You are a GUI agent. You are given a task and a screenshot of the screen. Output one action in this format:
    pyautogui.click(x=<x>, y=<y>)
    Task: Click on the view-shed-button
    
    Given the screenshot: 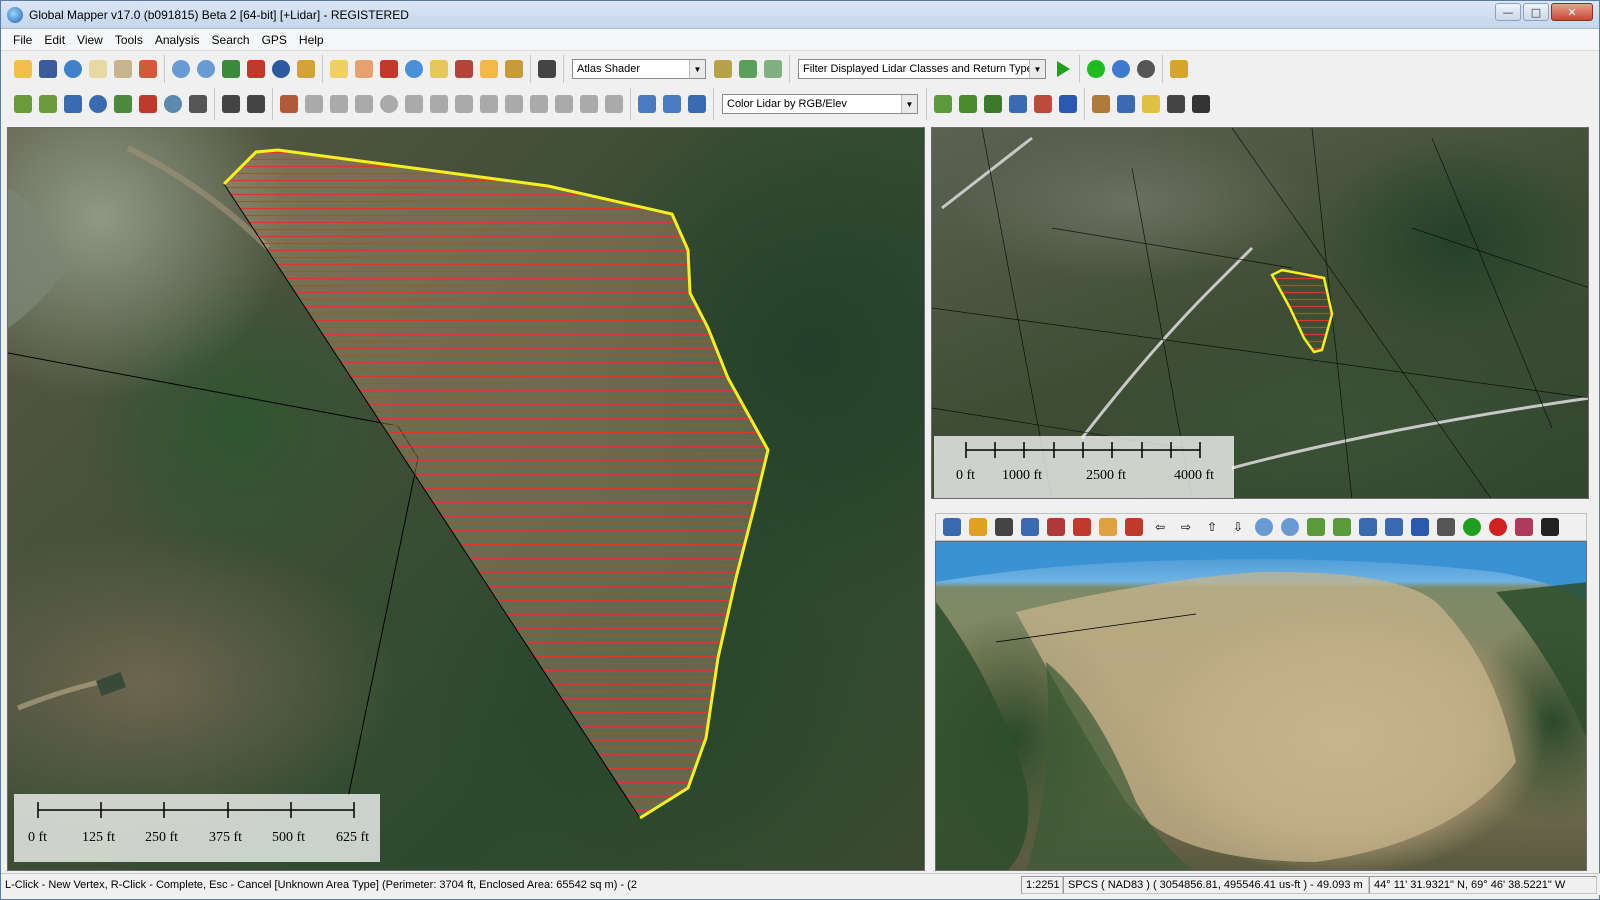 What is the action you would take?
    pyautogui.click(x=464, y=69)
    